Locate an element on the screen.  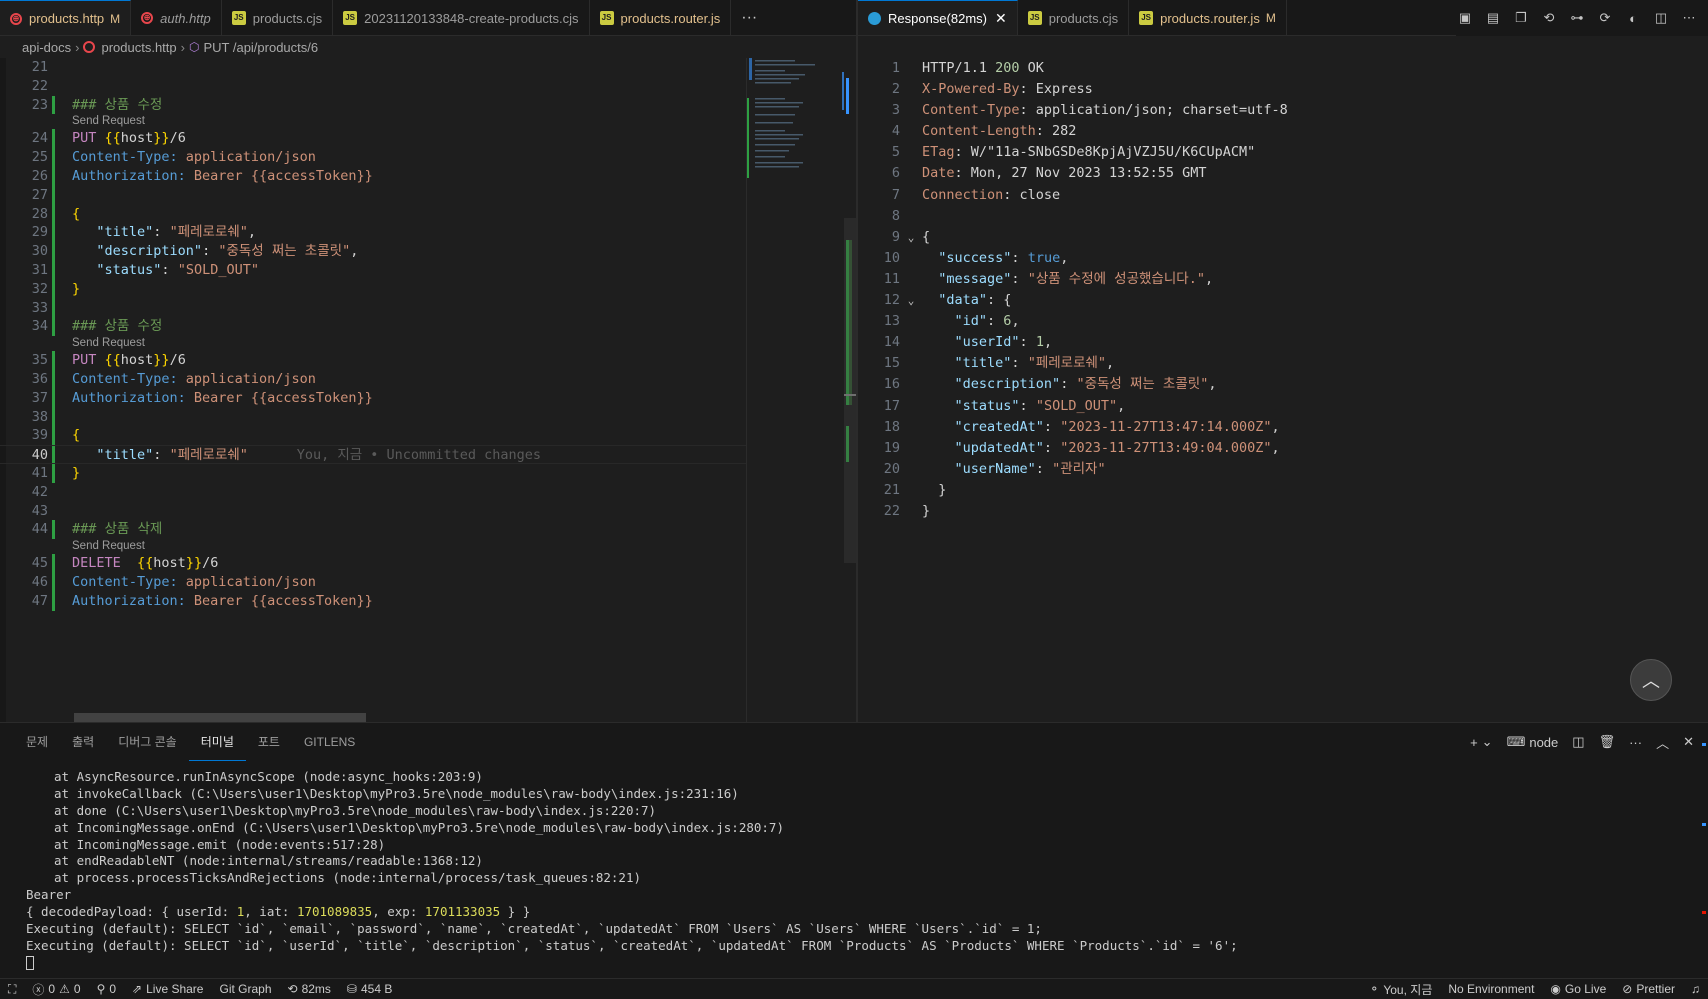
code-token: /6 is located at coordinates (177, 360).